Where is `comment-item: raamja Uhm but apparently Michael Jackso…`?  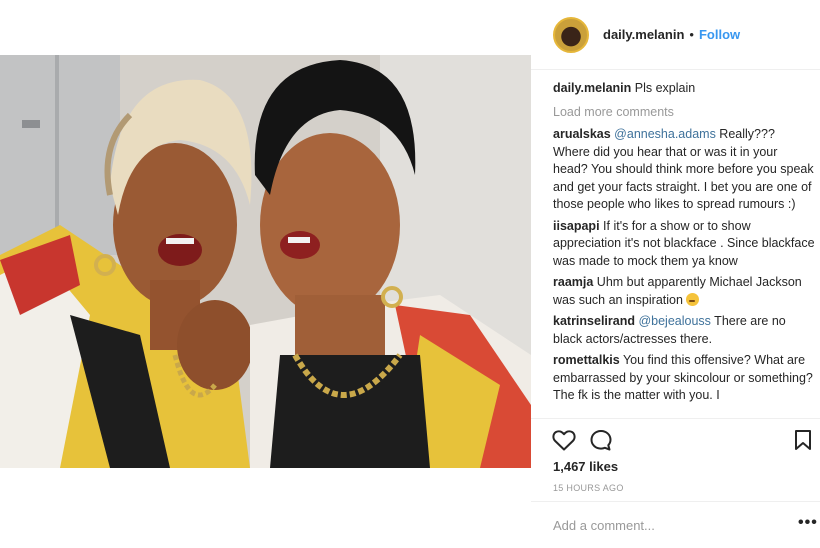 comment-item: raamja Uhm but apparently Michael Jackso… is located at coordinates (684, 291).